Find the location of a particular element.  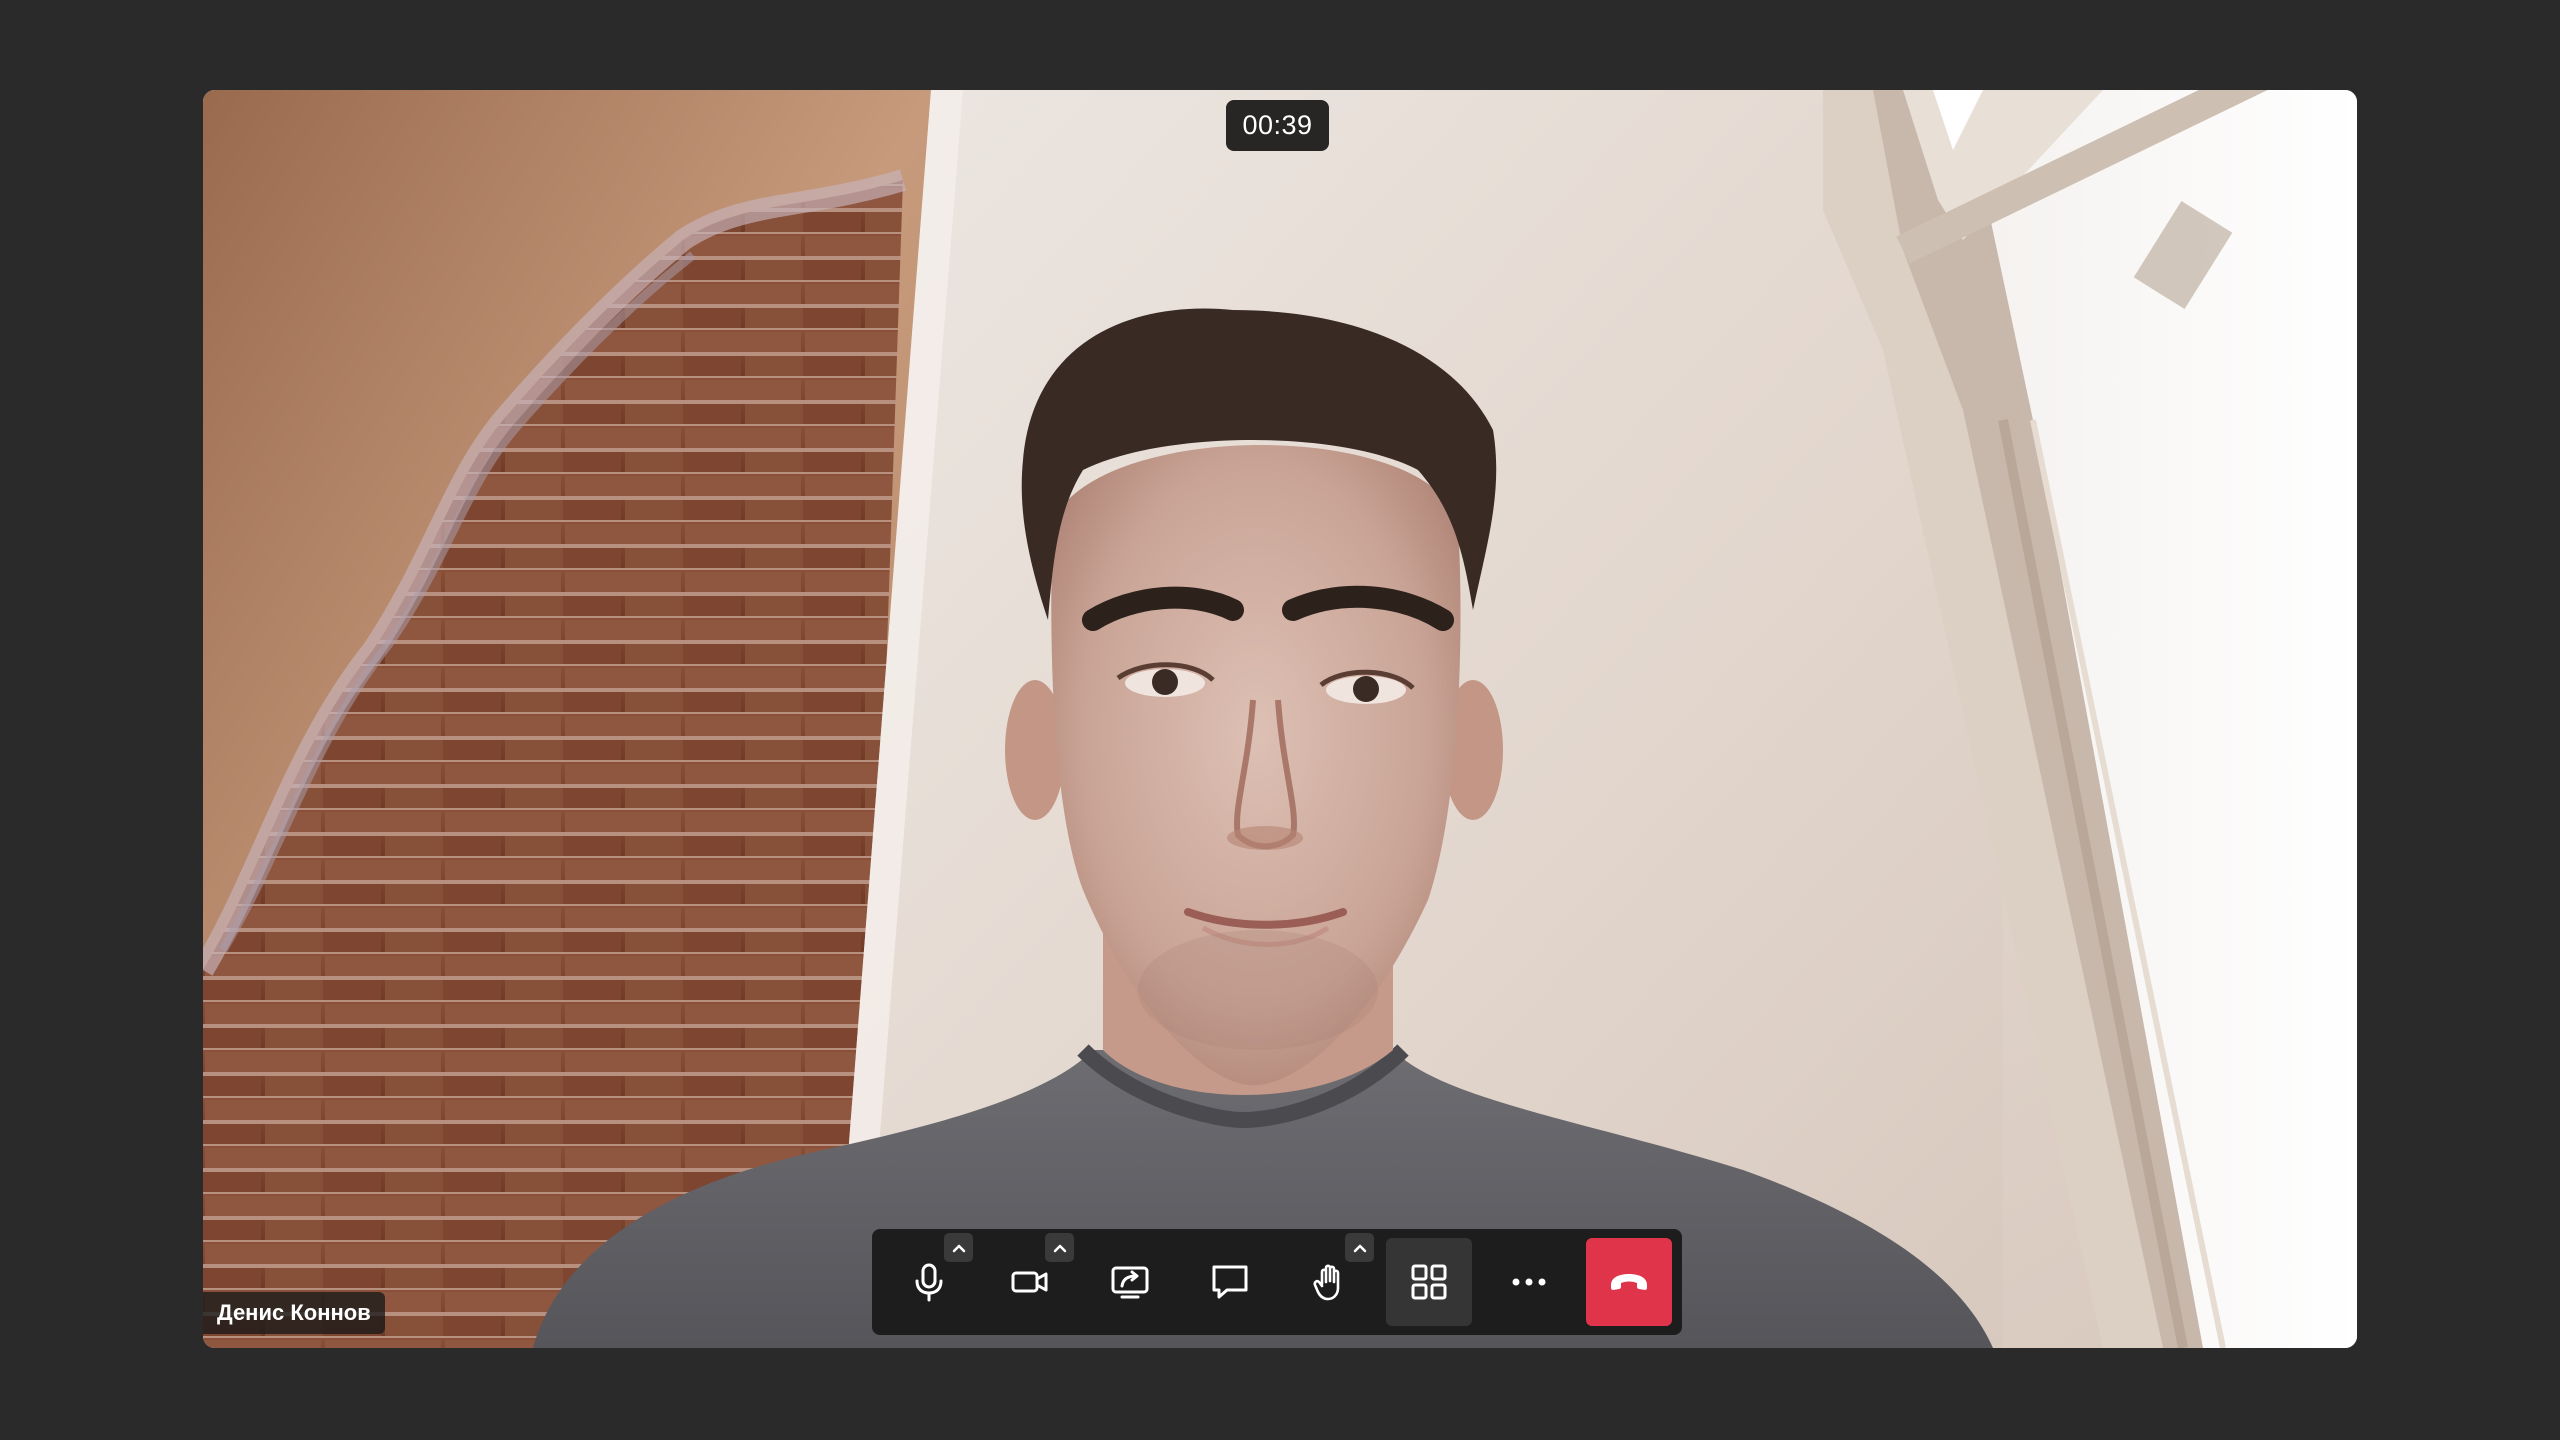

participant-name-label: Денис Коннов is located at coordinates (294, 1313).